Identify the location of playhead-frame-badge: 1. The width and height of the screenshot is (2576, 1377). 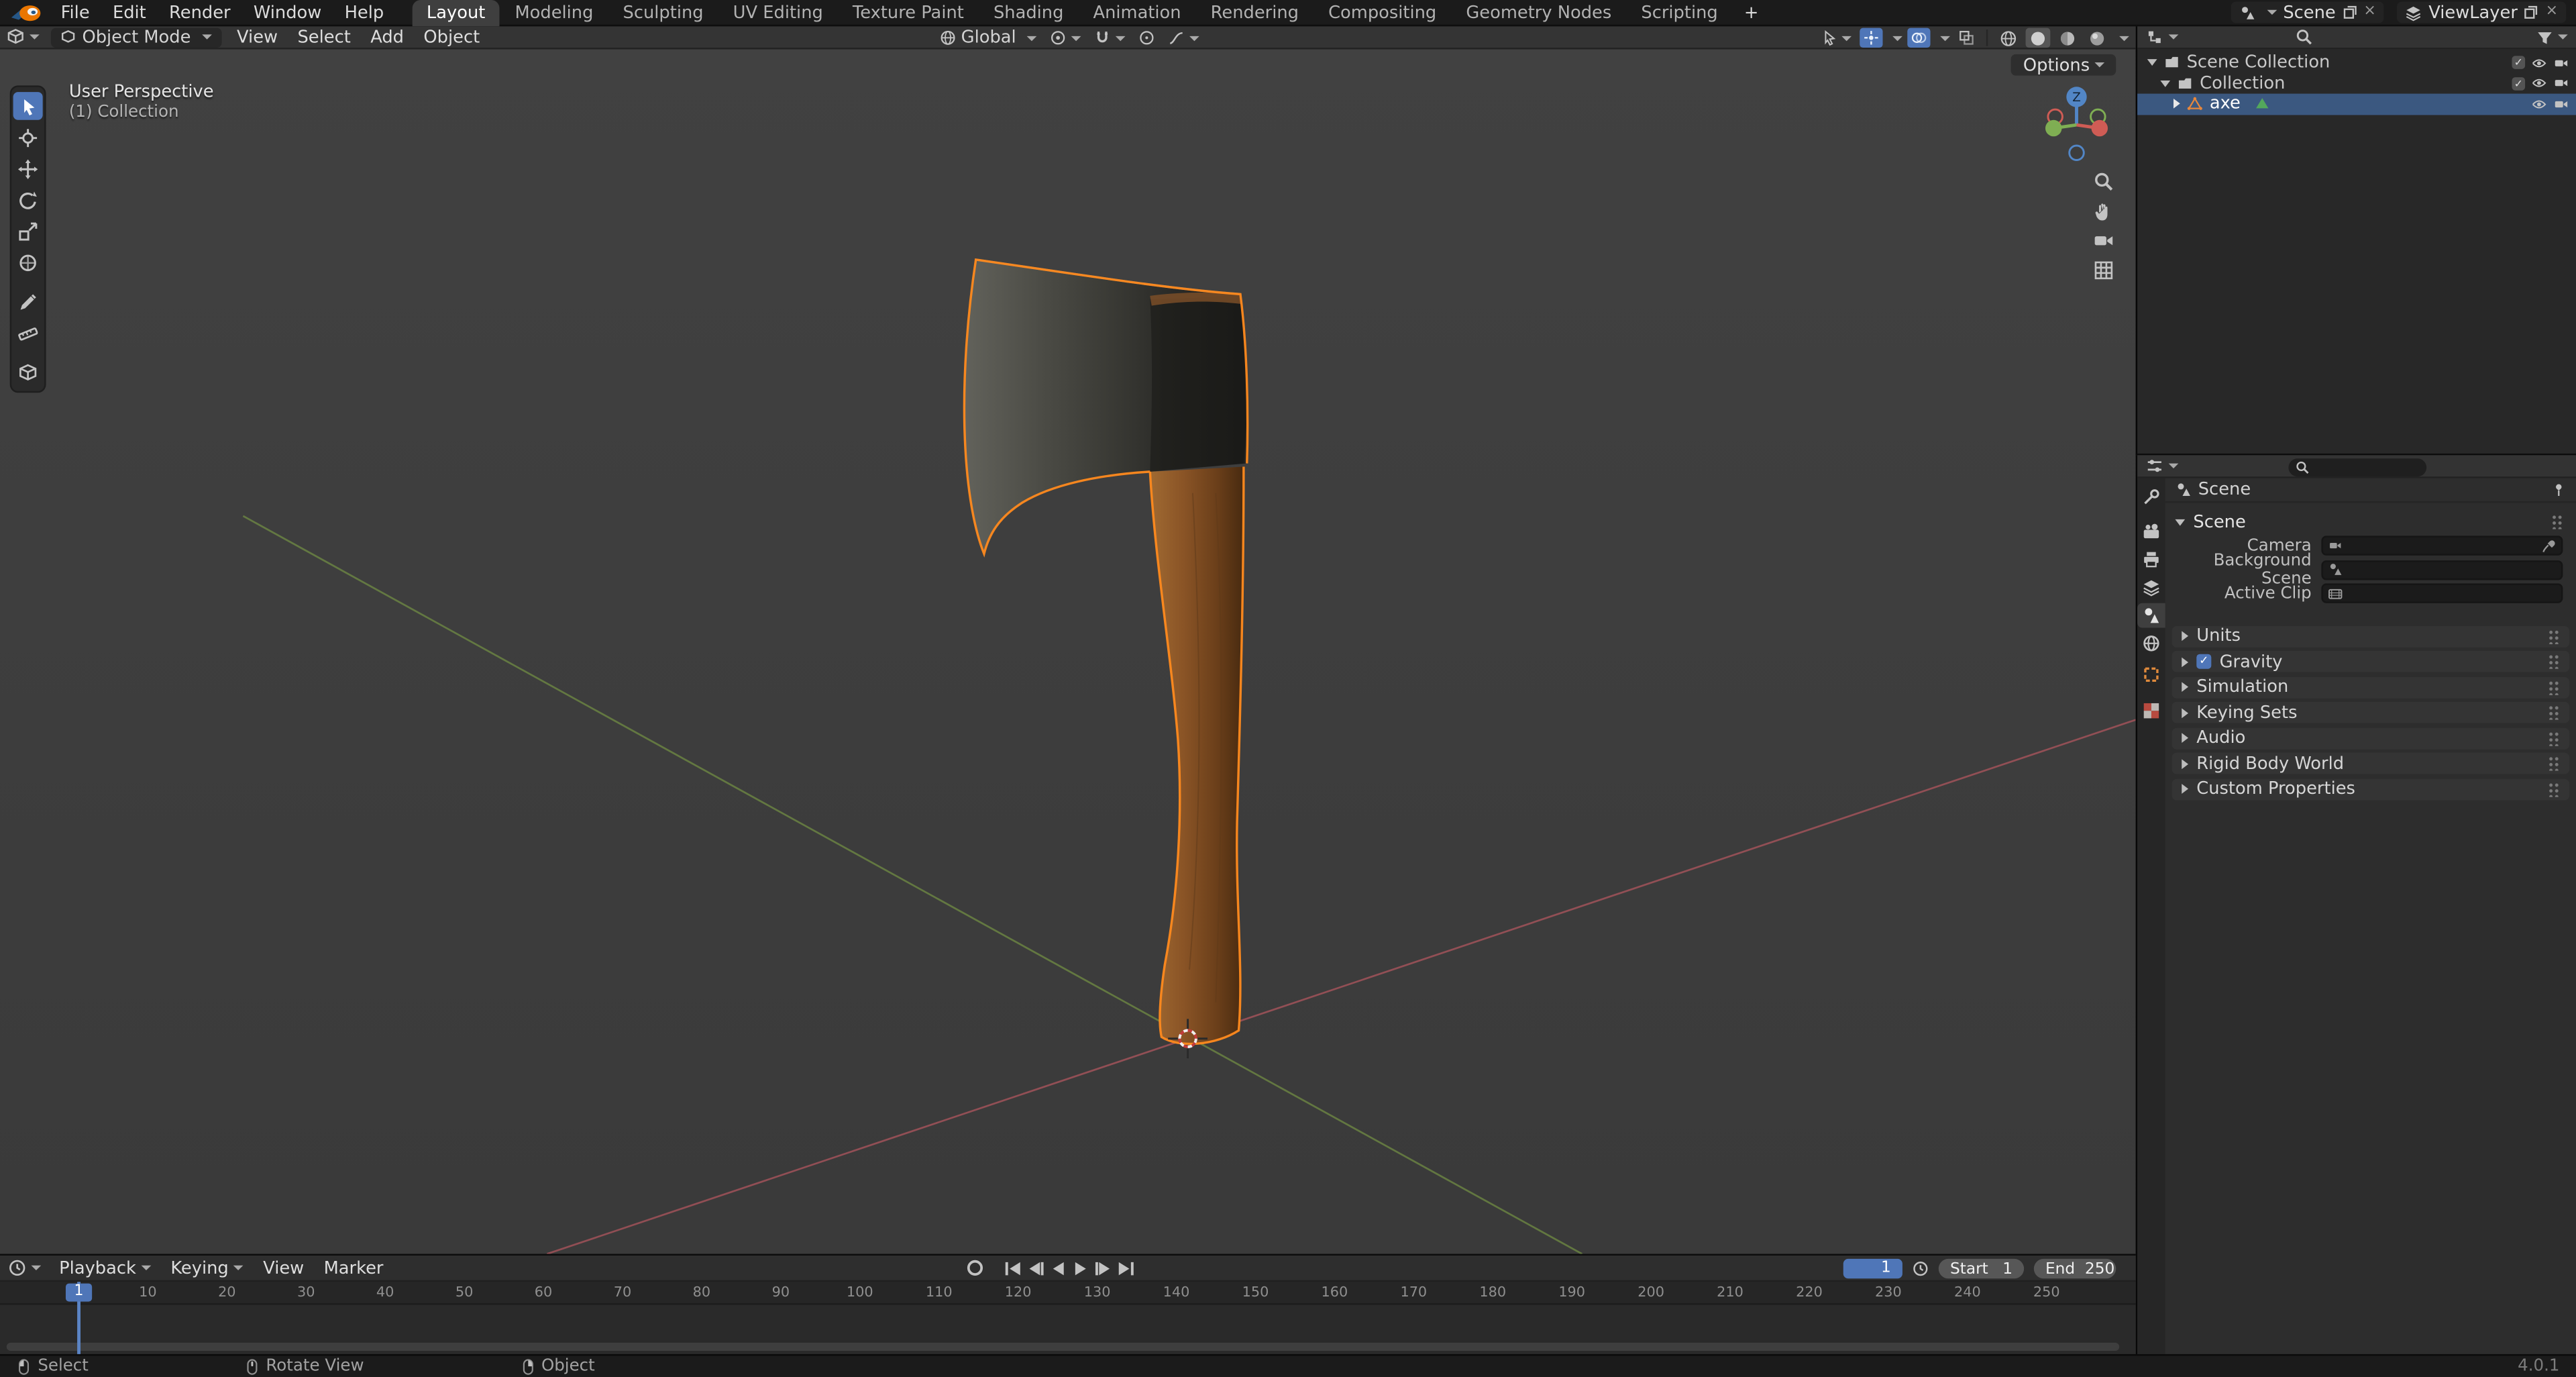
(79, 1292).